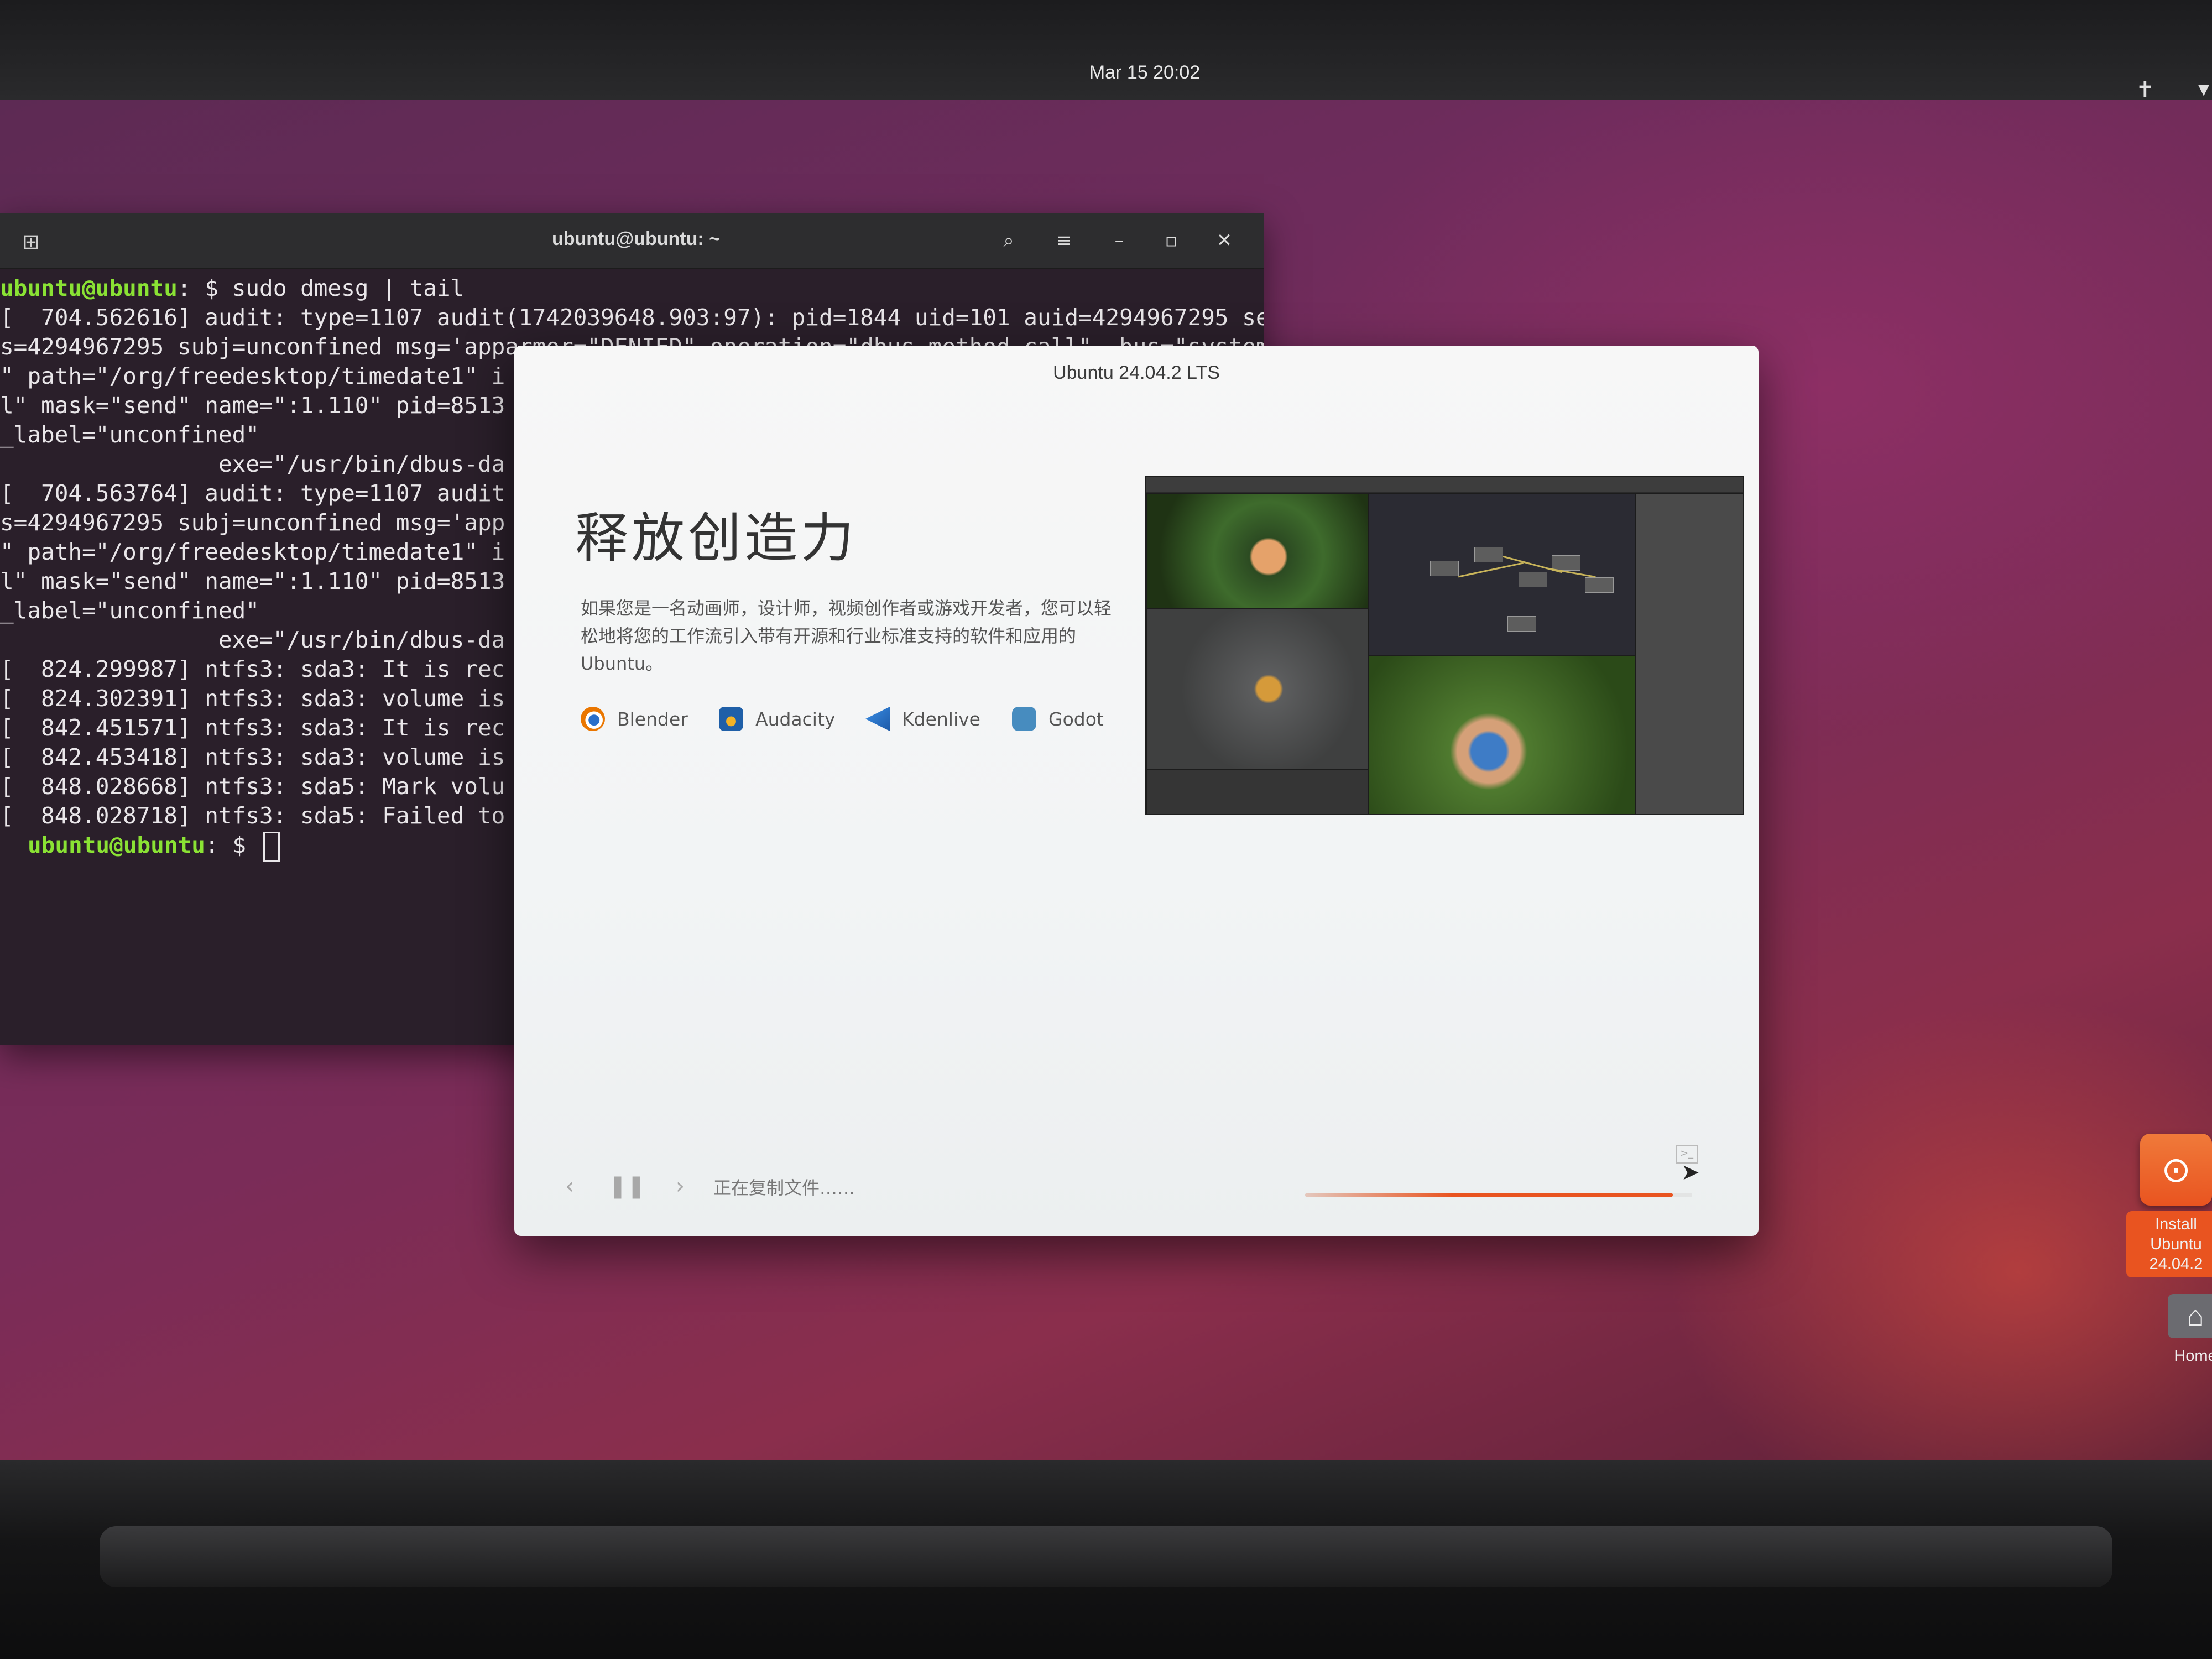 This screenshot has width=2212, height=1659. What do you see at coordinates (2169, 1244) in the screenshot?
I see `install-icon-label: Install Ubuntu 24.04.2` at bounding box center [2169, 1244].